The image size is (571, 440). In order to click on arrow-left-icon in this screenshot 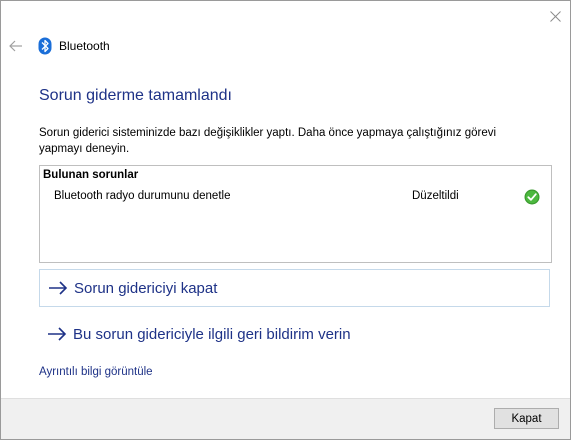, I will do `click(15, 46)`.